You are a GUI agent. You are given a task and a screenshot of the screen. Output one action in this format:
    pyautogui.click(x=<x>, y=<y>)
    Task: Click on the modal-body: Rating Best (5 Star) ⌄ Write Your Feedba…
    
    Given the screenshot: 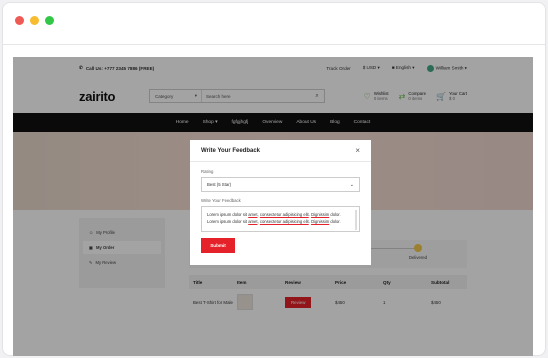 What is the action you would take?
    pyautogui.click(x=280, y=211)
    